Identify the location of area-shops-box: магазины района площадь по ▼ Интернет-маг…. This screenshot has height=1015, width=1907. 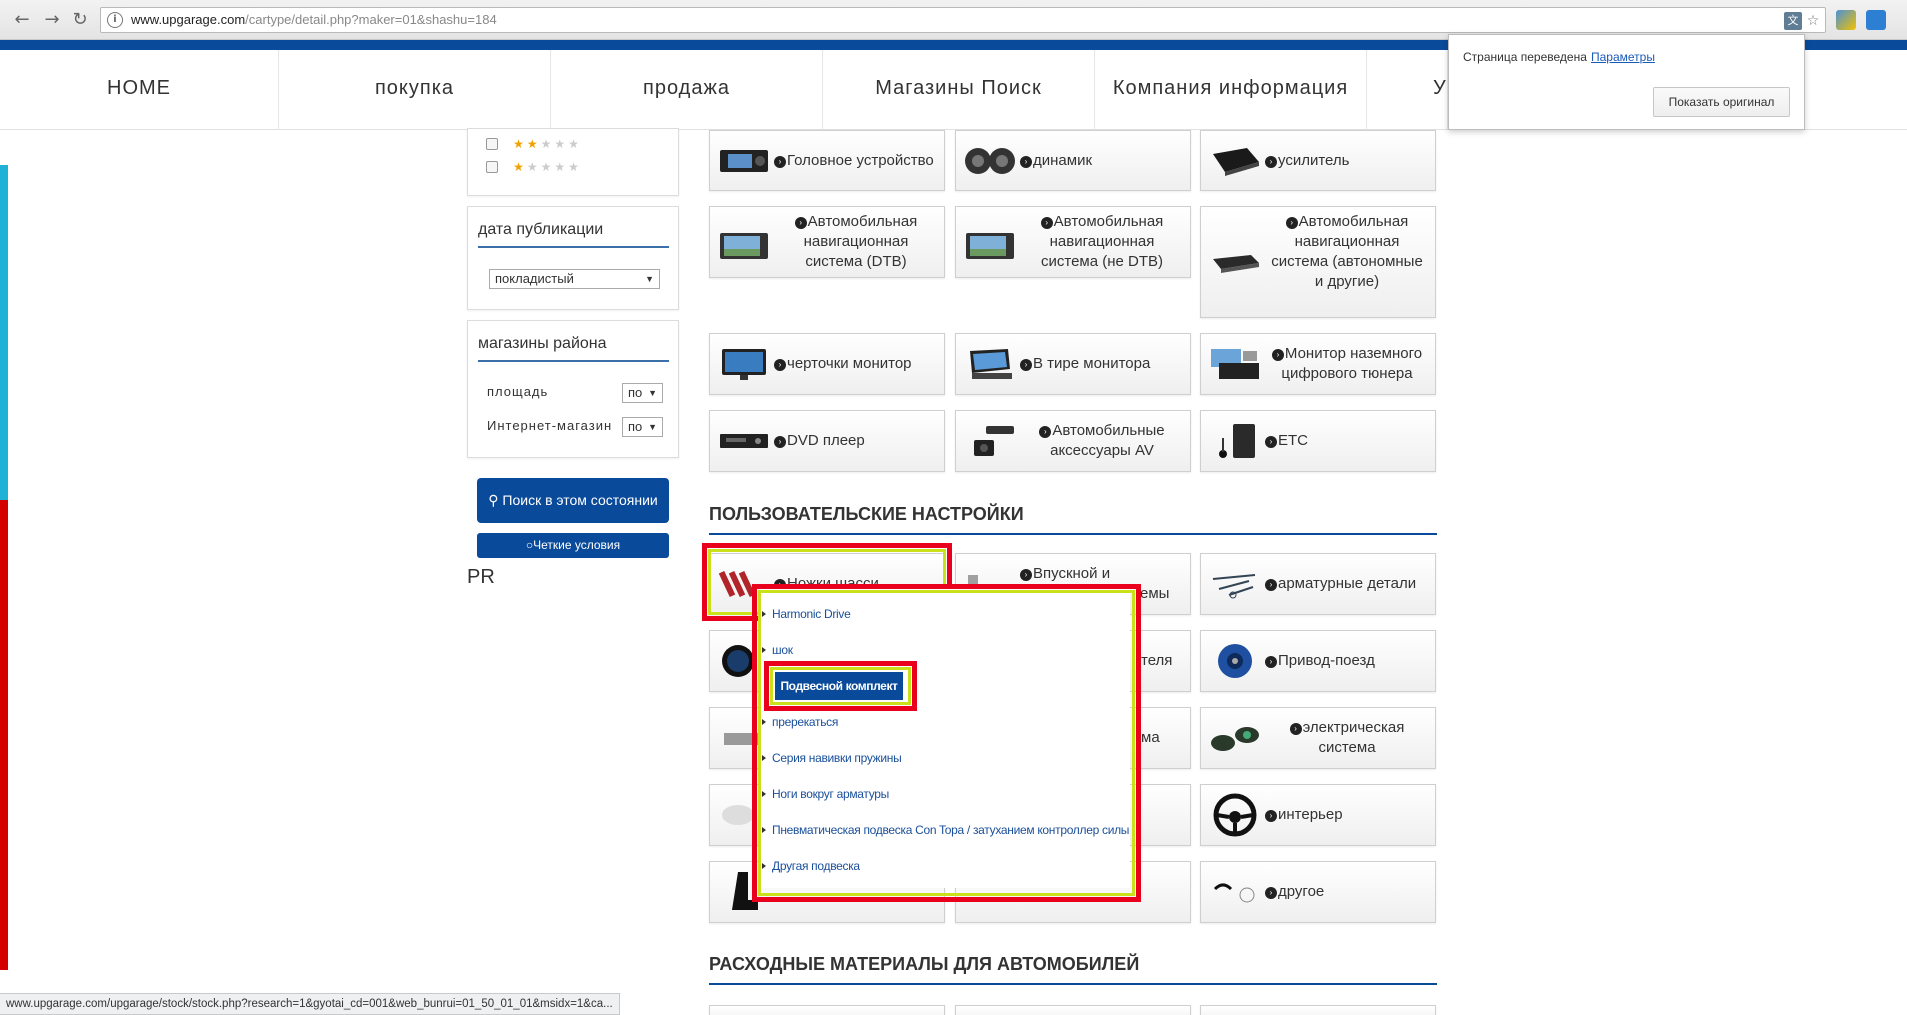
(573, 389).